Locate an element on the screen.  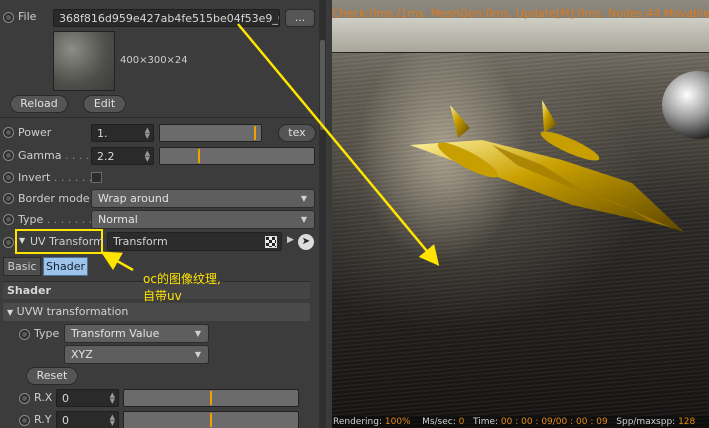
divider is located at coordinates (159, 117).